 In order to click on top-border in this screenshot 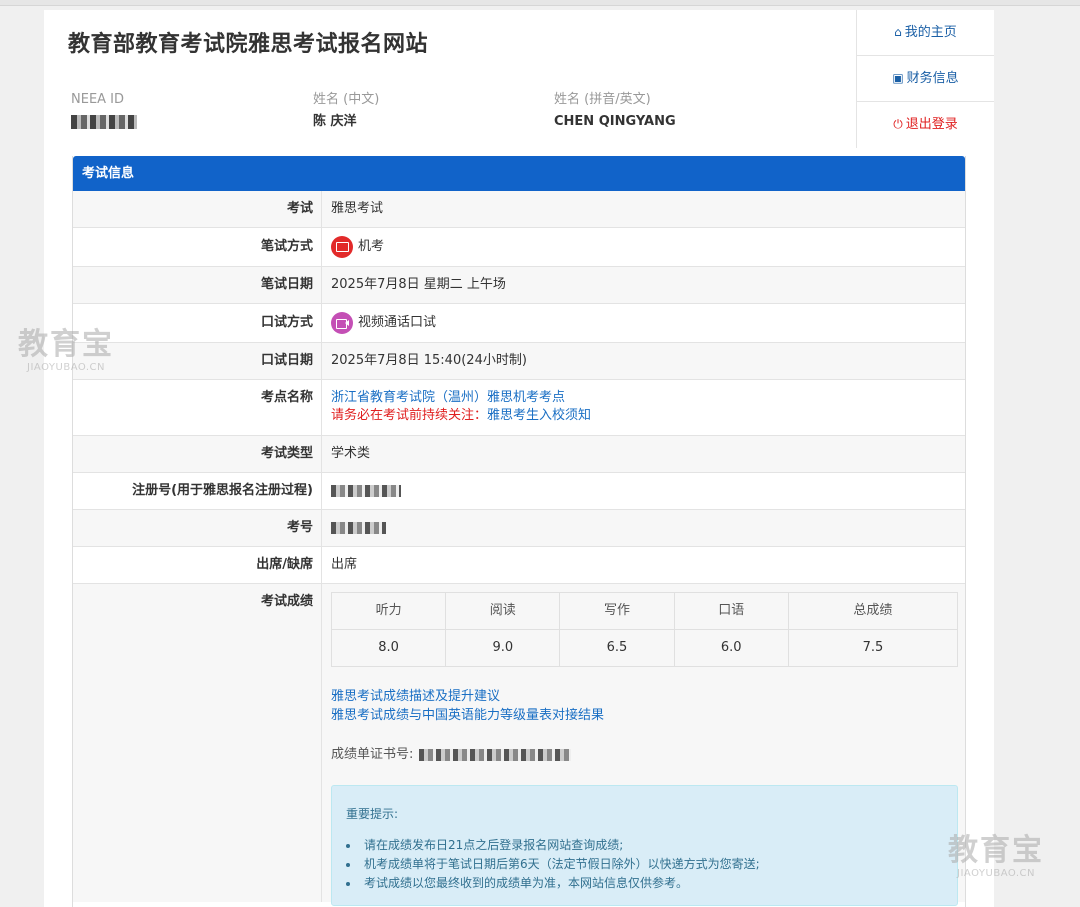, I will do `click(540, 3)`.